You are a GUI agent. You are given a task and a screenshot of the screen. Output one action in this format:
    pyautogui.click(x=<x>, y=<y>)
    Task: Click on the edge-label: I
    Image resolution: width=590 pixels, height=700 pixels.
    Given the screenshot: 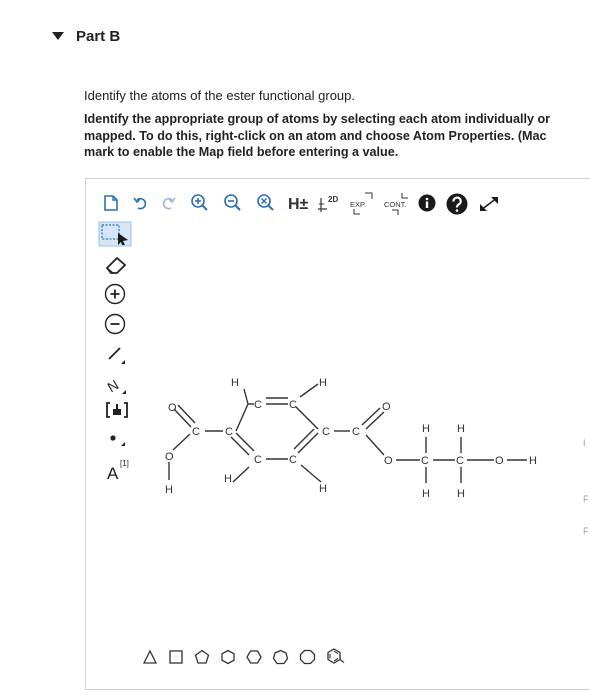 What is the action you would take?
    pyautogui.click(x=584, y=443)
    